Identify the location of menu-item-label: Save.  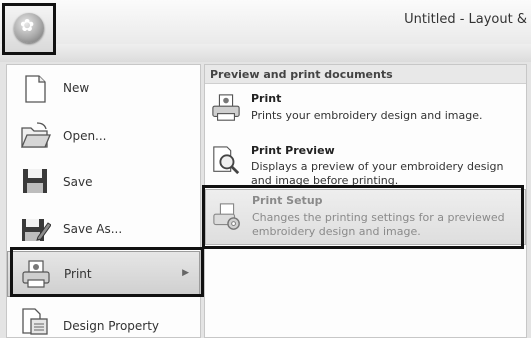
(78, 182).